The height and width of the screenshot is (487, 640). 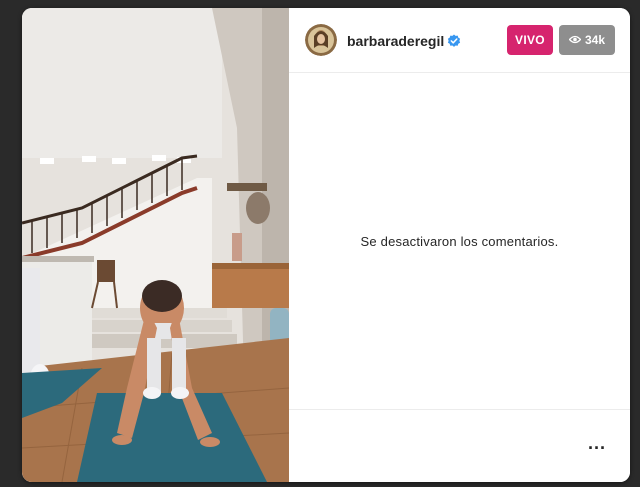 I want to click on username: barbaraderegil, so click(x=395, y=41).